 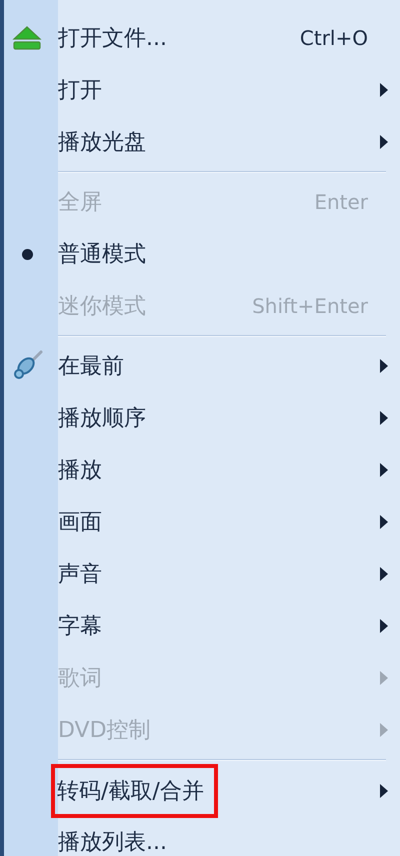 I want to click on menu-item: 普通模式, so click(x=102, y=254).